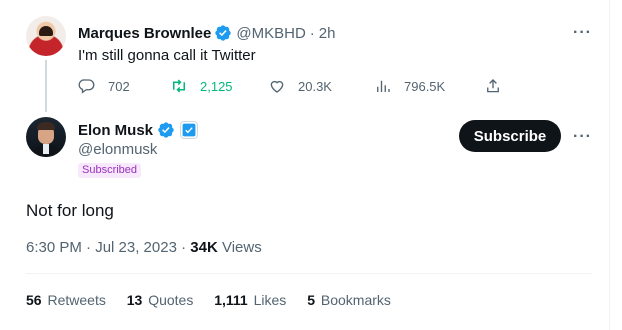 This screenshot has width=622, height=330. What do you see at coordinates (115, 130) in the screenshot?
I see `author-name: Elon Musk` at bounding box center [115, 130].